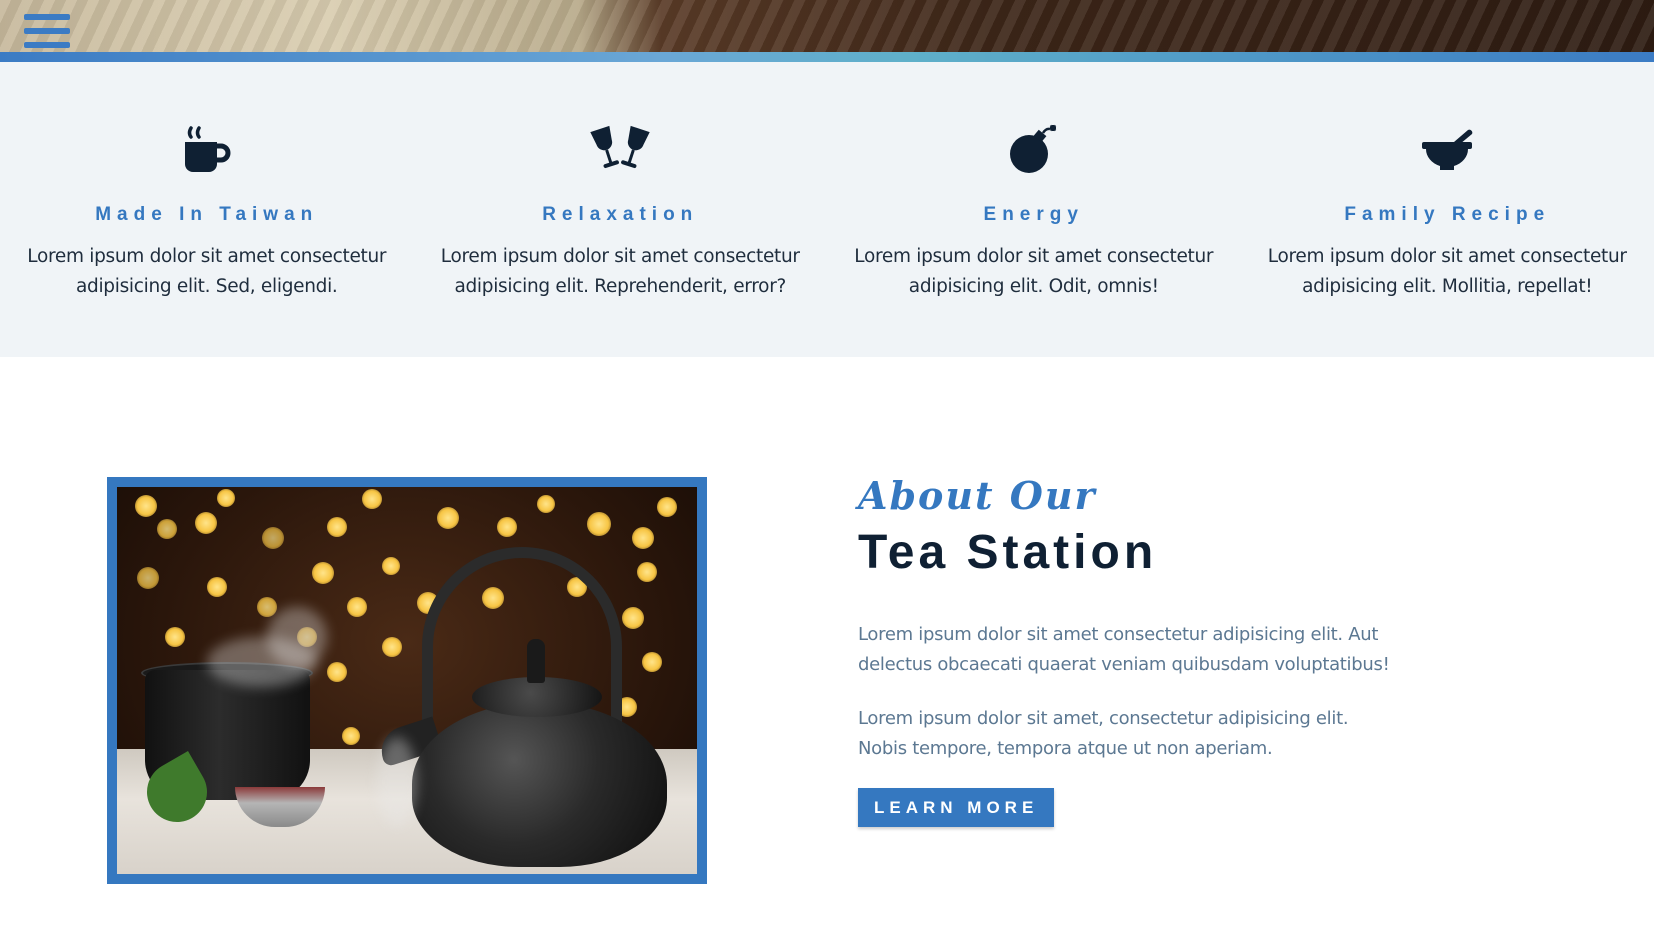 This screenshot has width=1654, height=952. I want to click on feature-title: Relaxation, so click(620, 214).